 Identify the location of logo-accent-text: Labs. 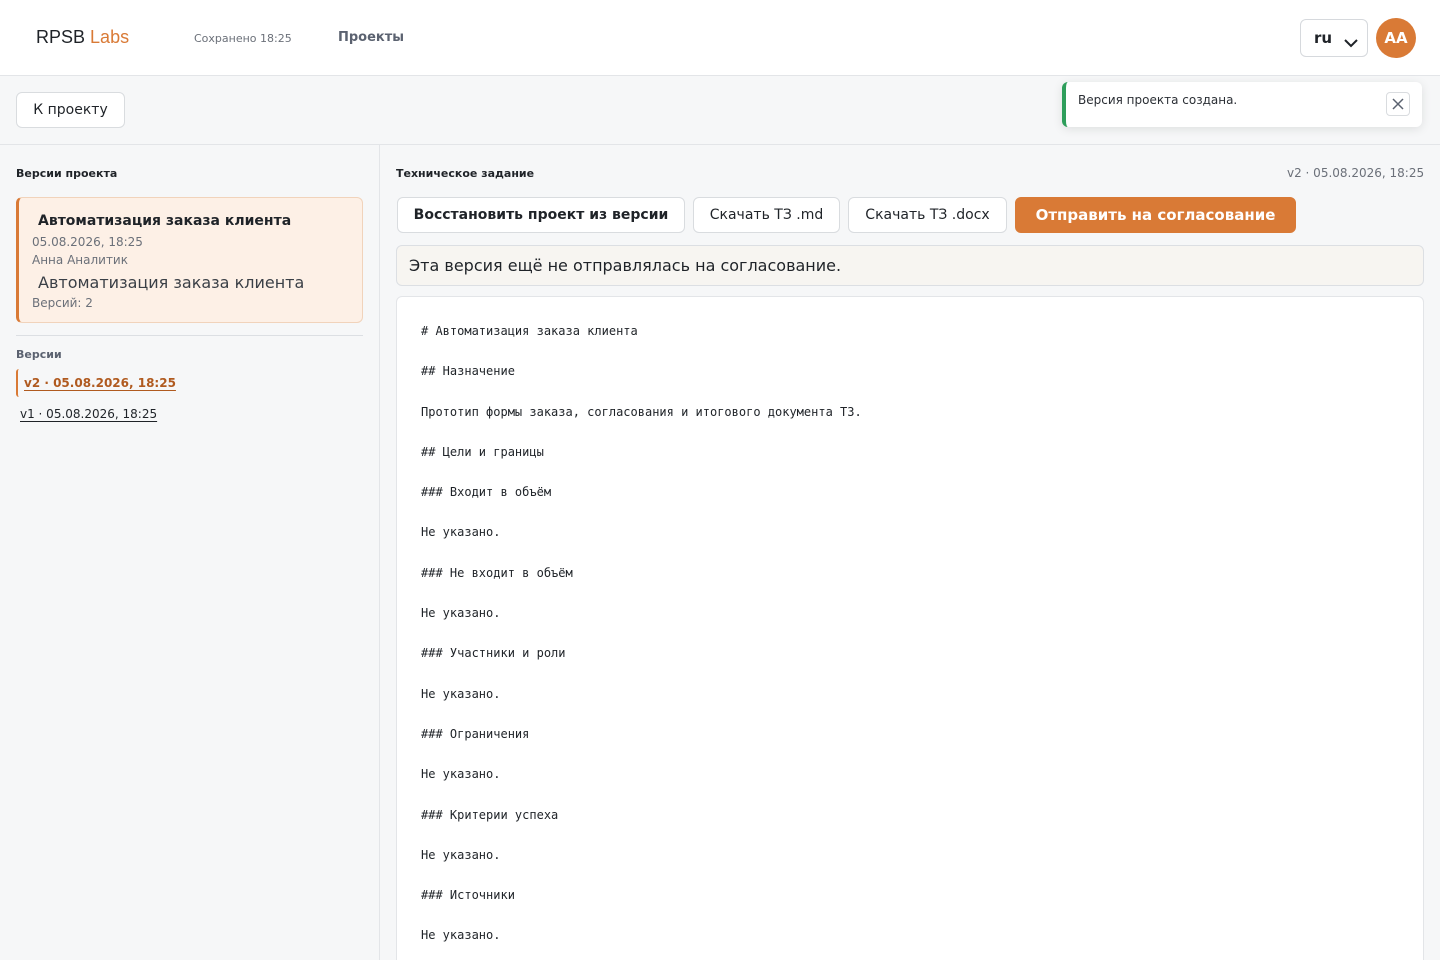
(110, 37).